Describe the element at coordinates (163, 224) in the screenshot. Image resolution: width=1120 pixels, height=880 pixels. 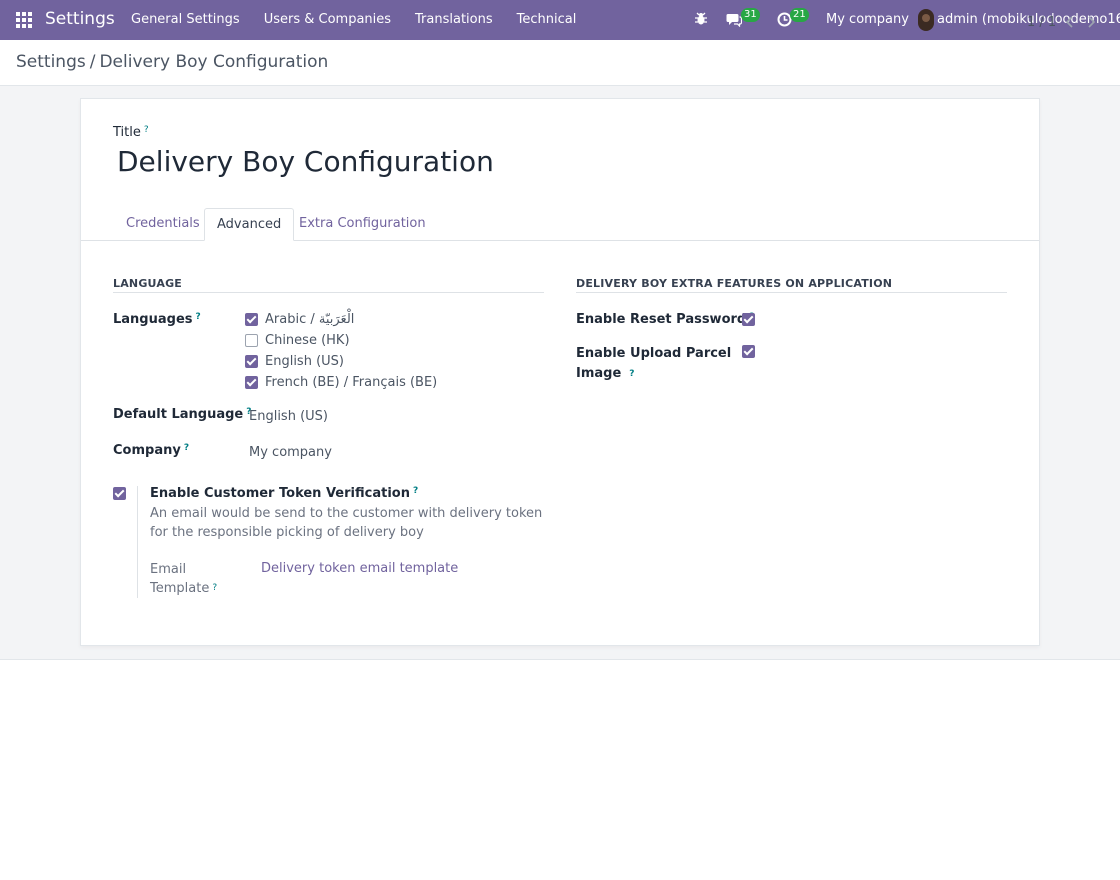
I see `tab-credentials: Credentials` at that location.